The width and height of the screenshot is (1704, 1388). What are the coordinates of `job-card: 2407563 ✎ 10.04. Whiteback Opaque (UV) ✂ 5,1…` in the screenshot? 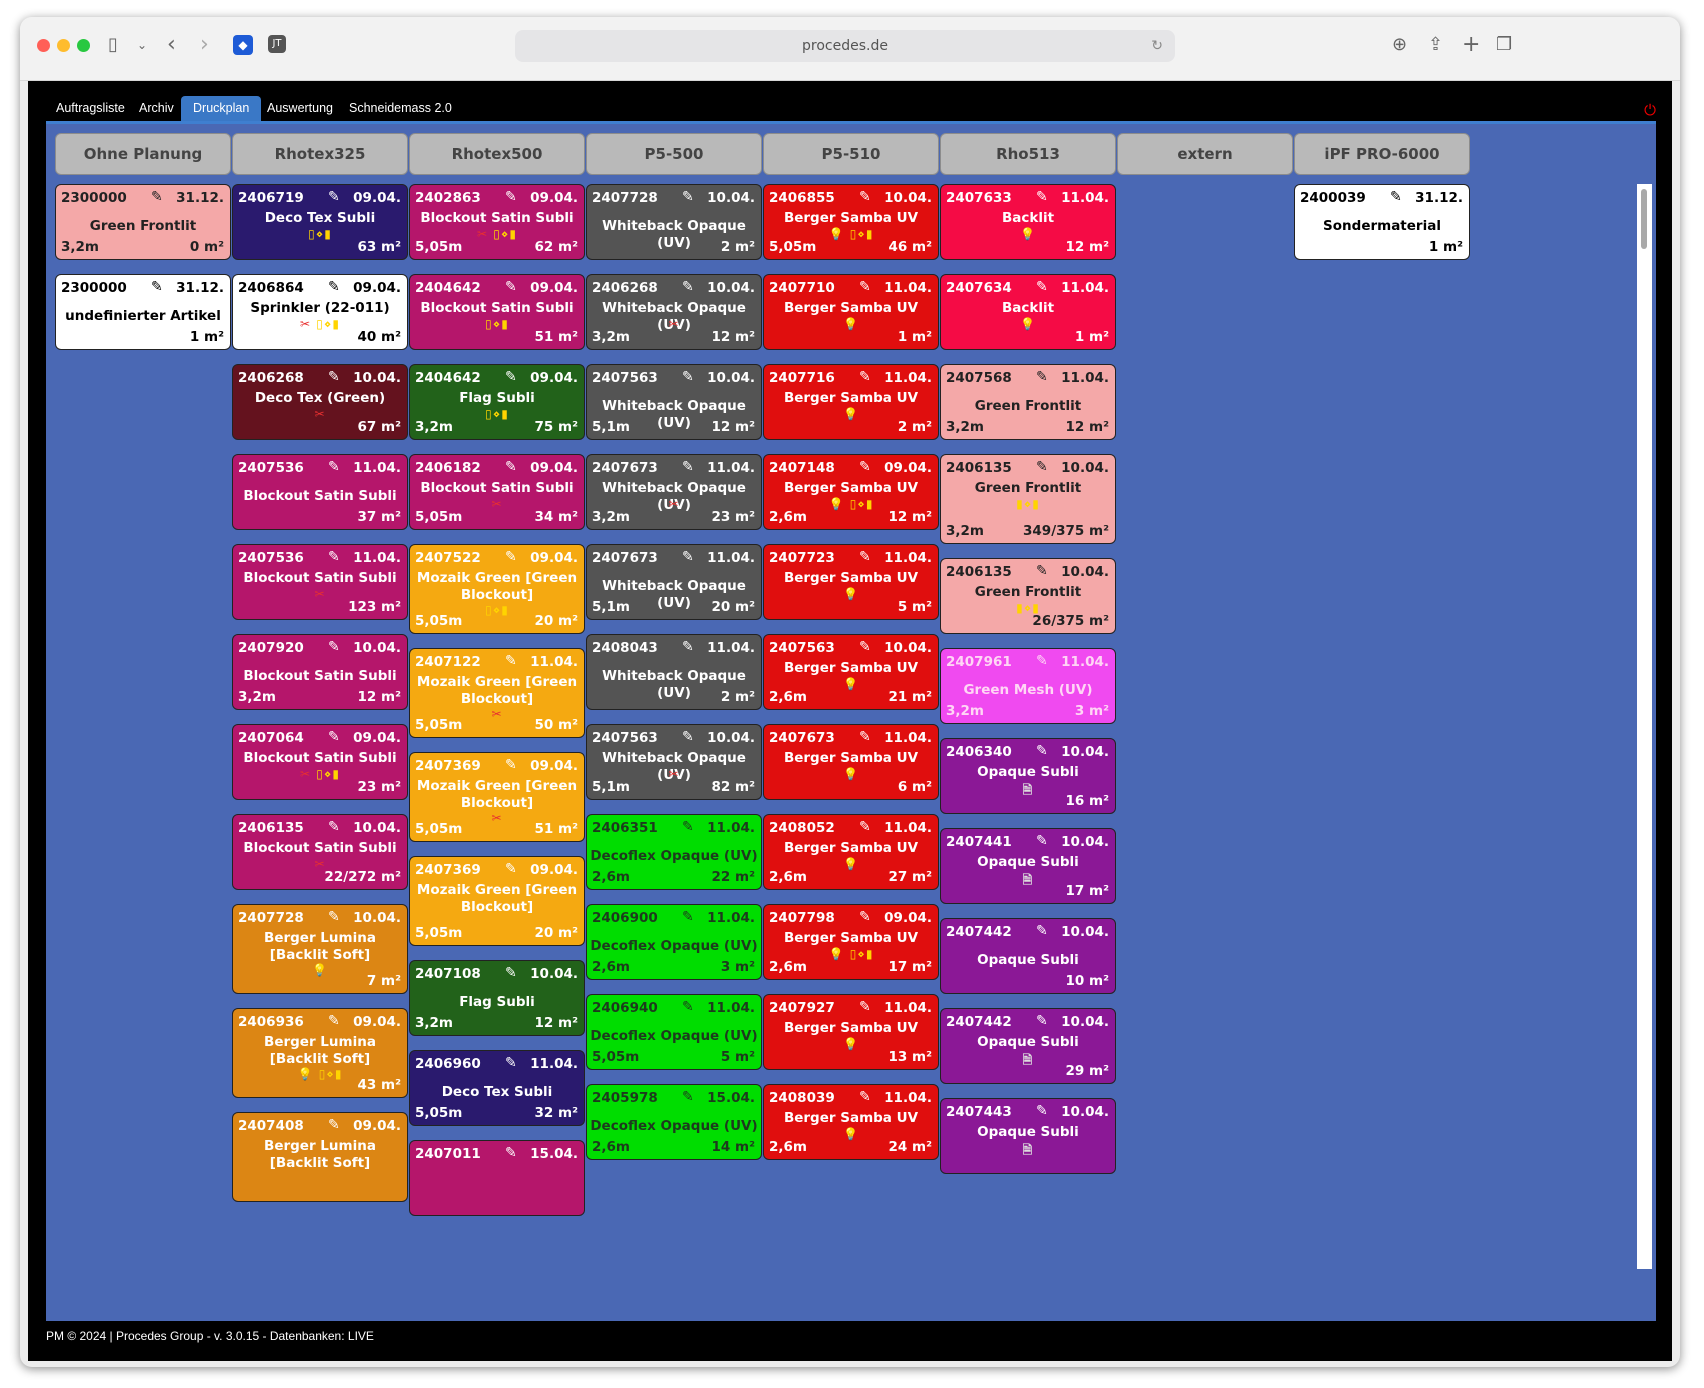 It's located at (674, 762).